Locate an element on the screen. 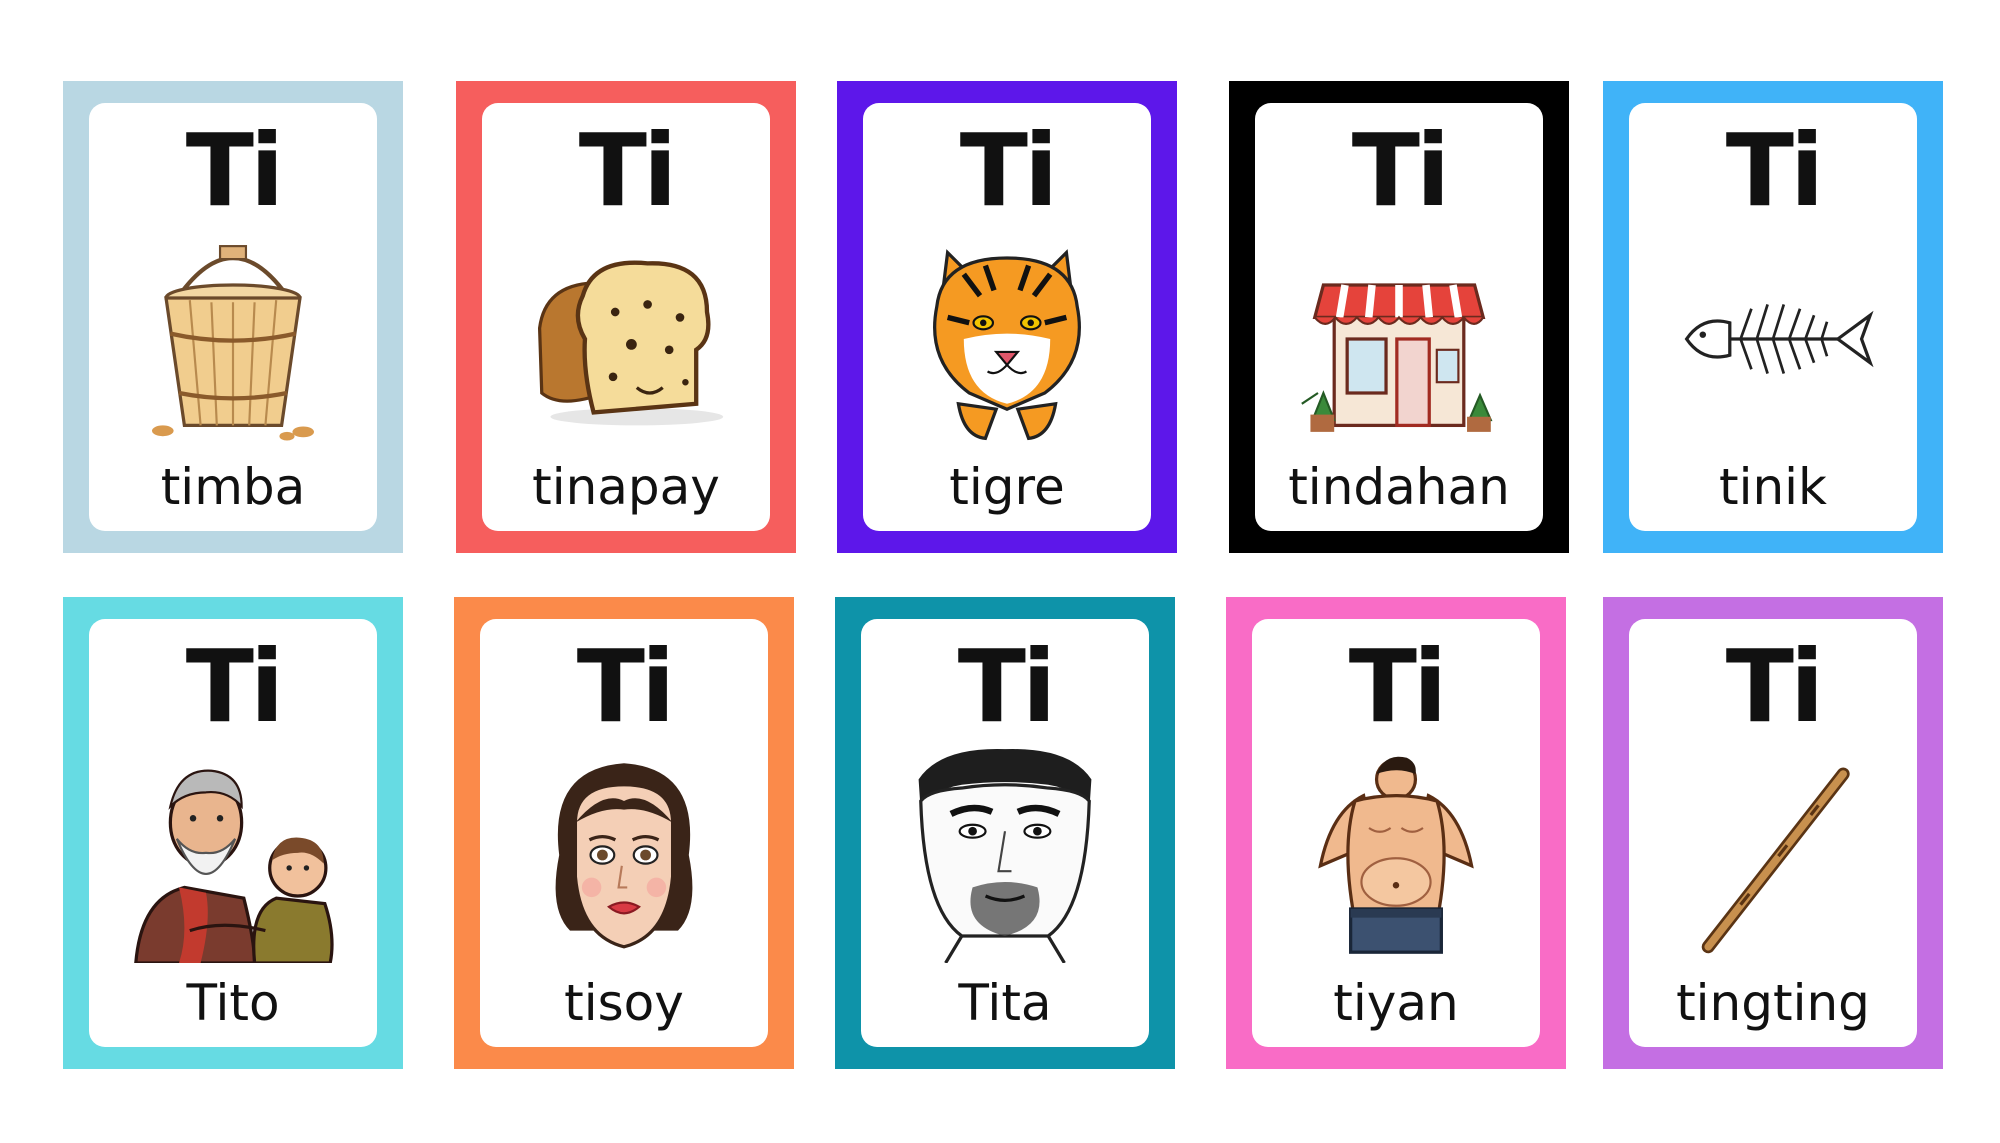  flashcard-tindahan: Ti tindahan is located at coordinates (1399, 317).